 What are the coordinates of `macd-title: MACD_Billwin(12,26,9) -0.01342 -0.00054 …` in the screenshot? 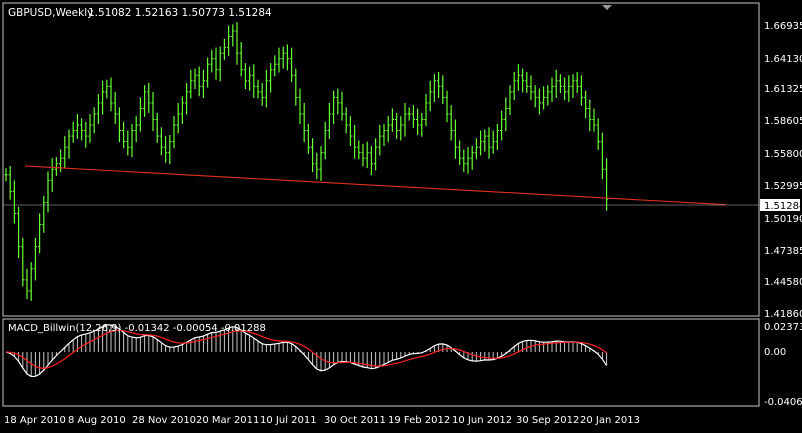 It's located at (137, 328).